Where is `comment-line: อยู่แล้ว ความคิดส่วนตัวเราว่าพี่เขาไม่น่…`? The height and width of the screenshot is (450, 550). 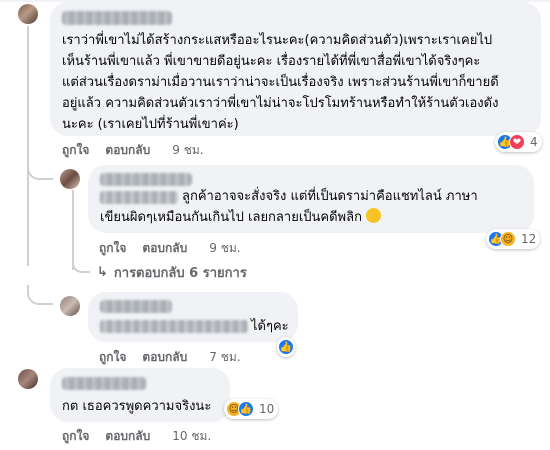
comment-line: อยู่แล้ว ความคิดส่วนตัวเราว่าพี่เขาไม่น่… is located at coordinates (280, 103).